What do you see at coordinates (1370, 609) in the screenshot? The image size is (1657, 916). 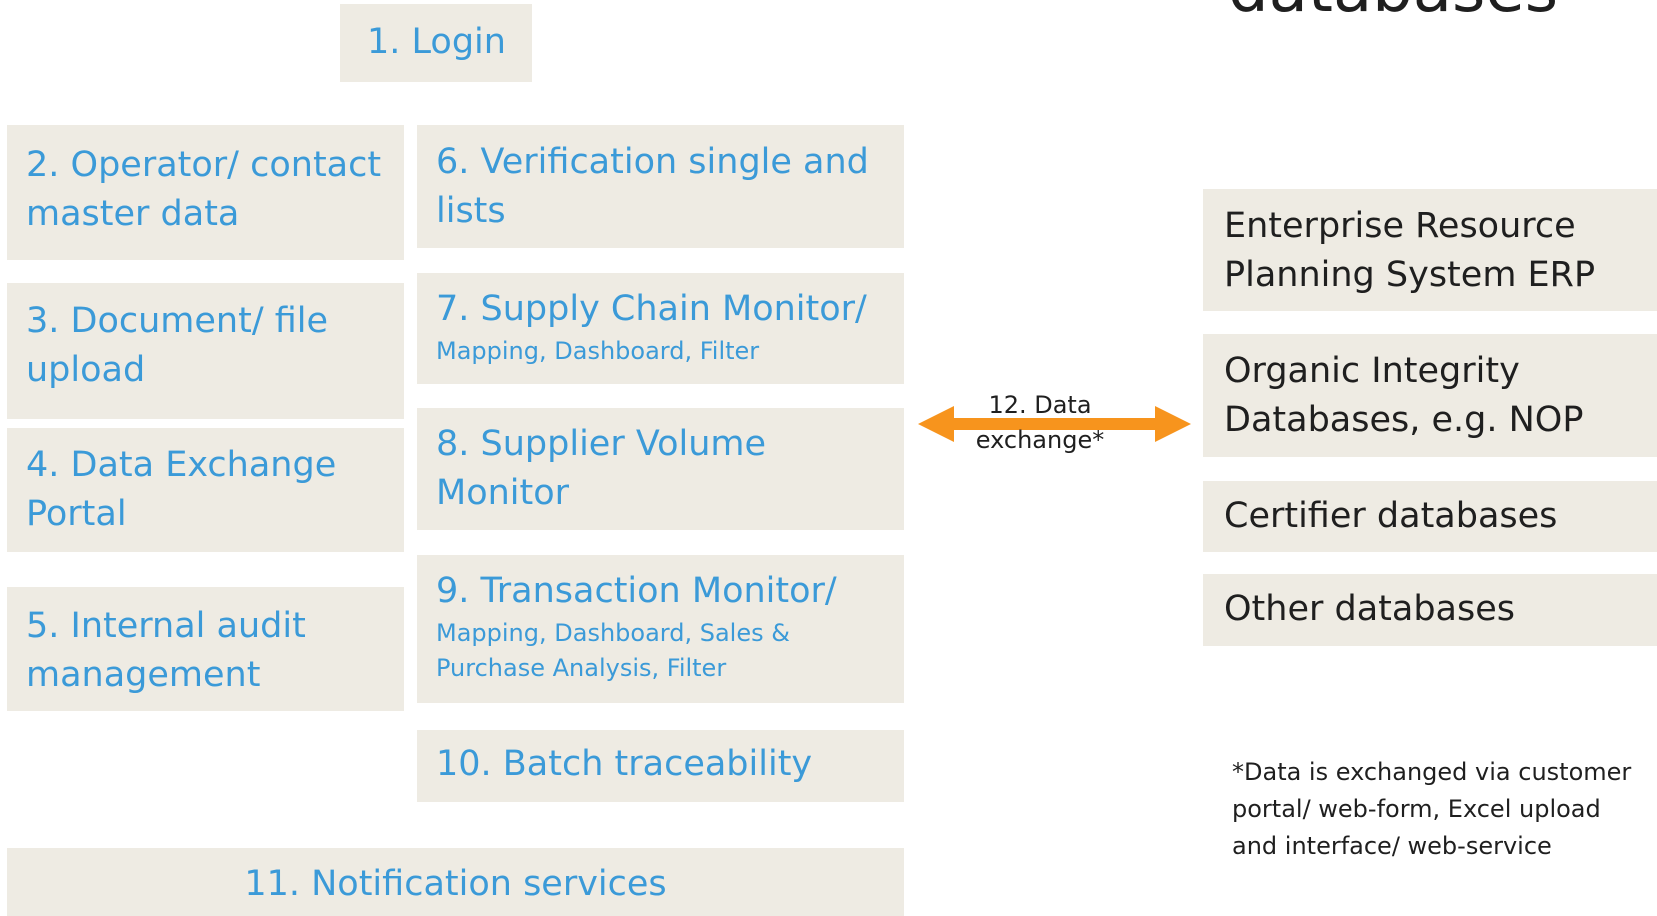 I see `external-other-label: Other databases` at bounding box center [1370, 609].